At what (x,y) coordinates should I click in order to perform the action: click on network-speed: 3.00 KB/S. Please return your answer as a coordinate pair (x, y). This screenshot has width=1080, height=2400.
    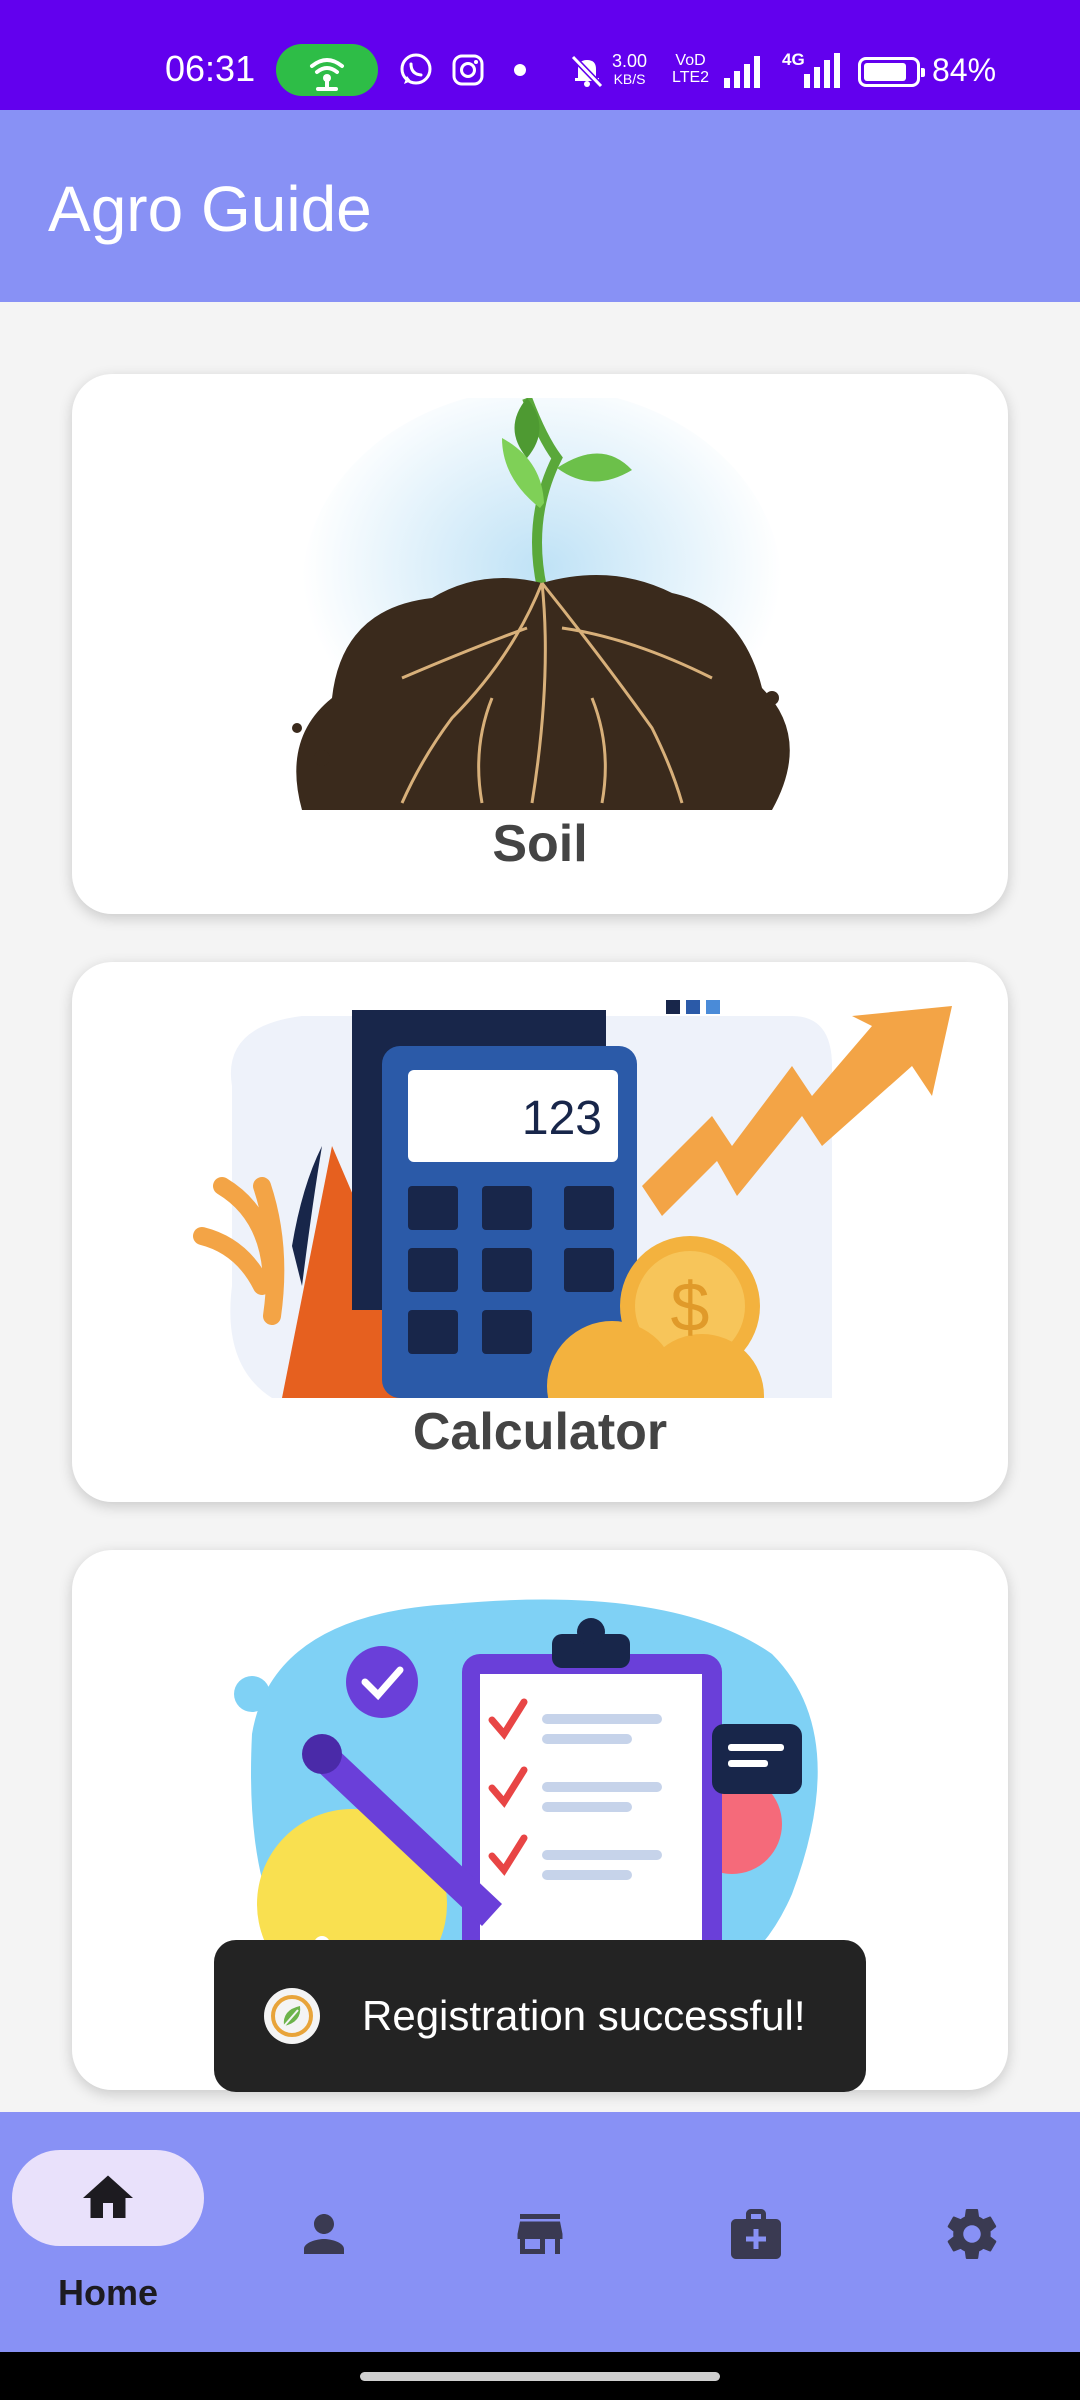
    Looking at the image, I should click on (629, 70).